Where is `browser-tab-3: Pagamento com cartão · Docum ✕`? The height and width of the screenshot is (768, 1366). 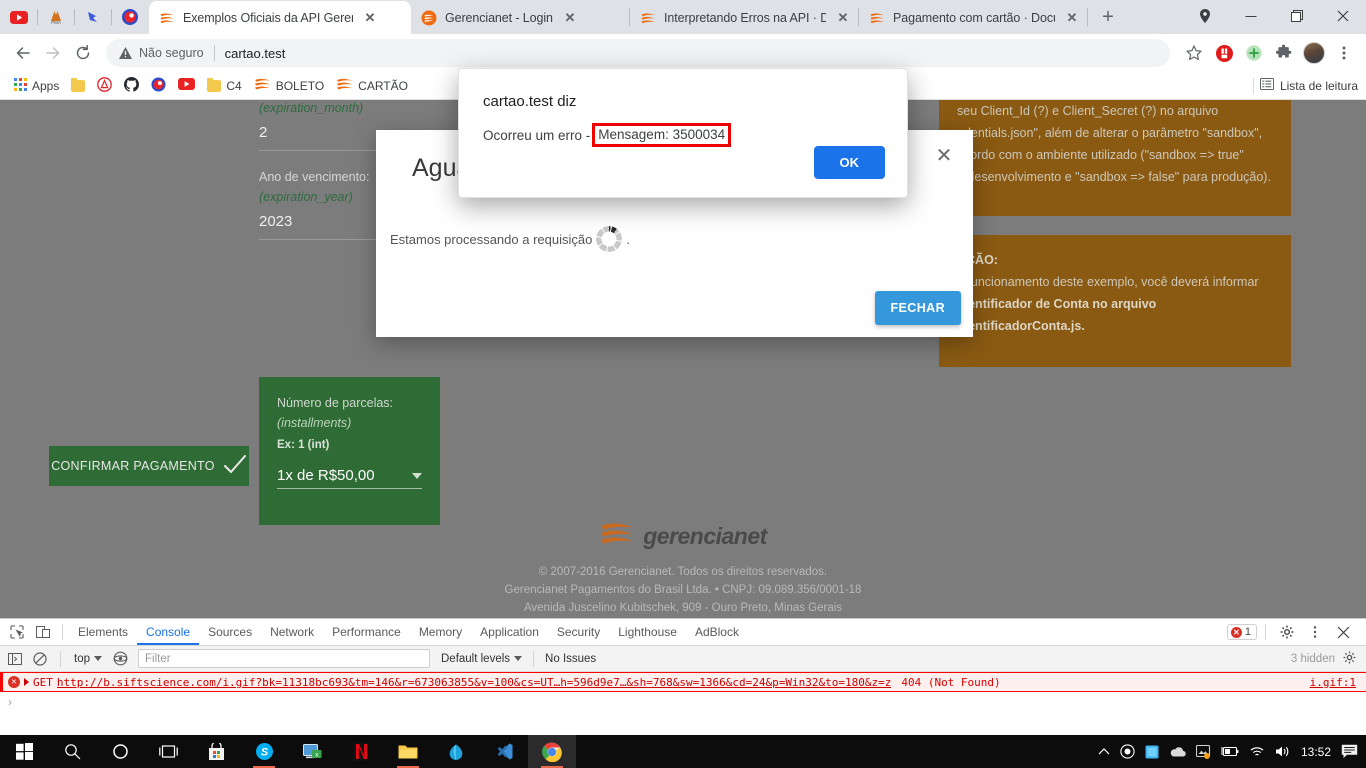
browser-tab-3: Pagamento com cartão · Docum ✕ is located at coordinates (973, 17).